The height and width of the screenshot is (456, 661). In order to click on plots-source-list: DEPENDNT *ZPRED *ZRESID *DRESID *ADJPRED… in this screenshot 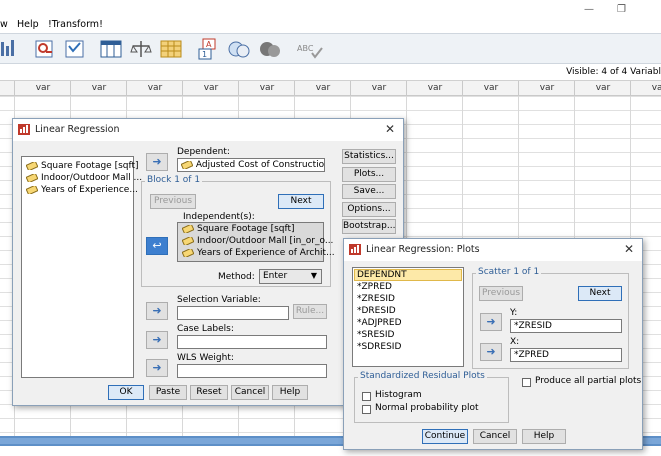, I will do `click(408, 317)`.